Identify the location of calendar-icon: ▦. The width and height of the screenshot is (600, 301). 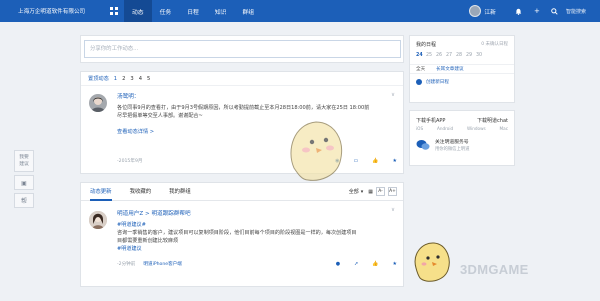
(370, 192).